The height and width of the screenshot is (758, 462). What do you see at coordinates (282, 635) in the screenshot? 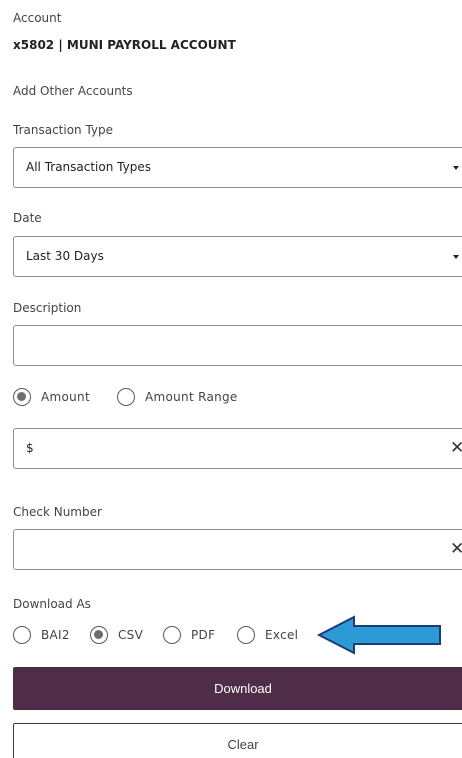
I see `excel-radio-label: Excel` at bounding box center [282, 635].